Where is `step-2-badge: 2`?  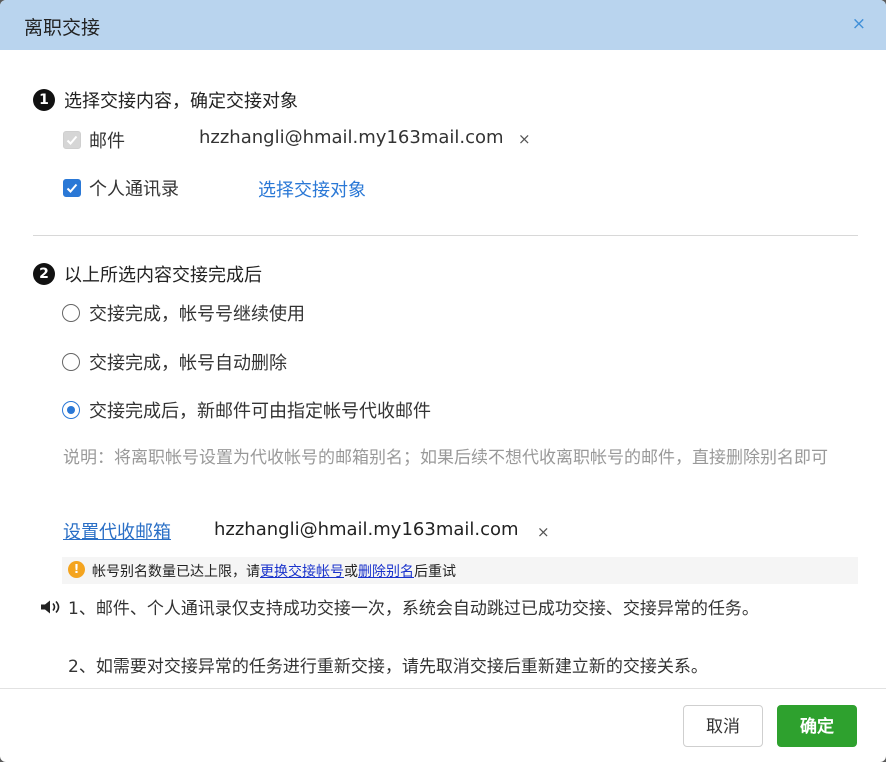 step-2-badge: 2 is located at coordinates (44, 274).